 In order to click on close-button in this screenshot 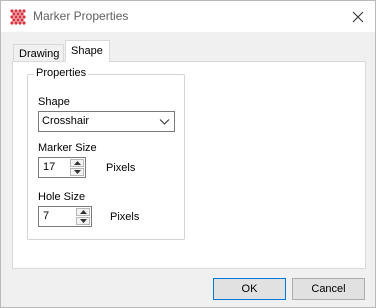, I will do `click(358, 17)`.